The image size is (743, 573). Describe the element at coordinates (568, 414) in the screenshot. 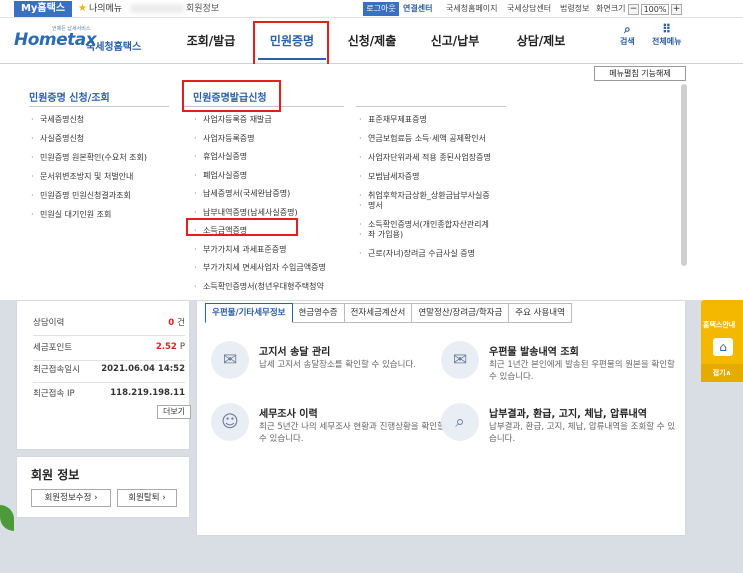

I see `service-title: 납부결과, 환급, 고지, 체납, 압류내역` at that location.